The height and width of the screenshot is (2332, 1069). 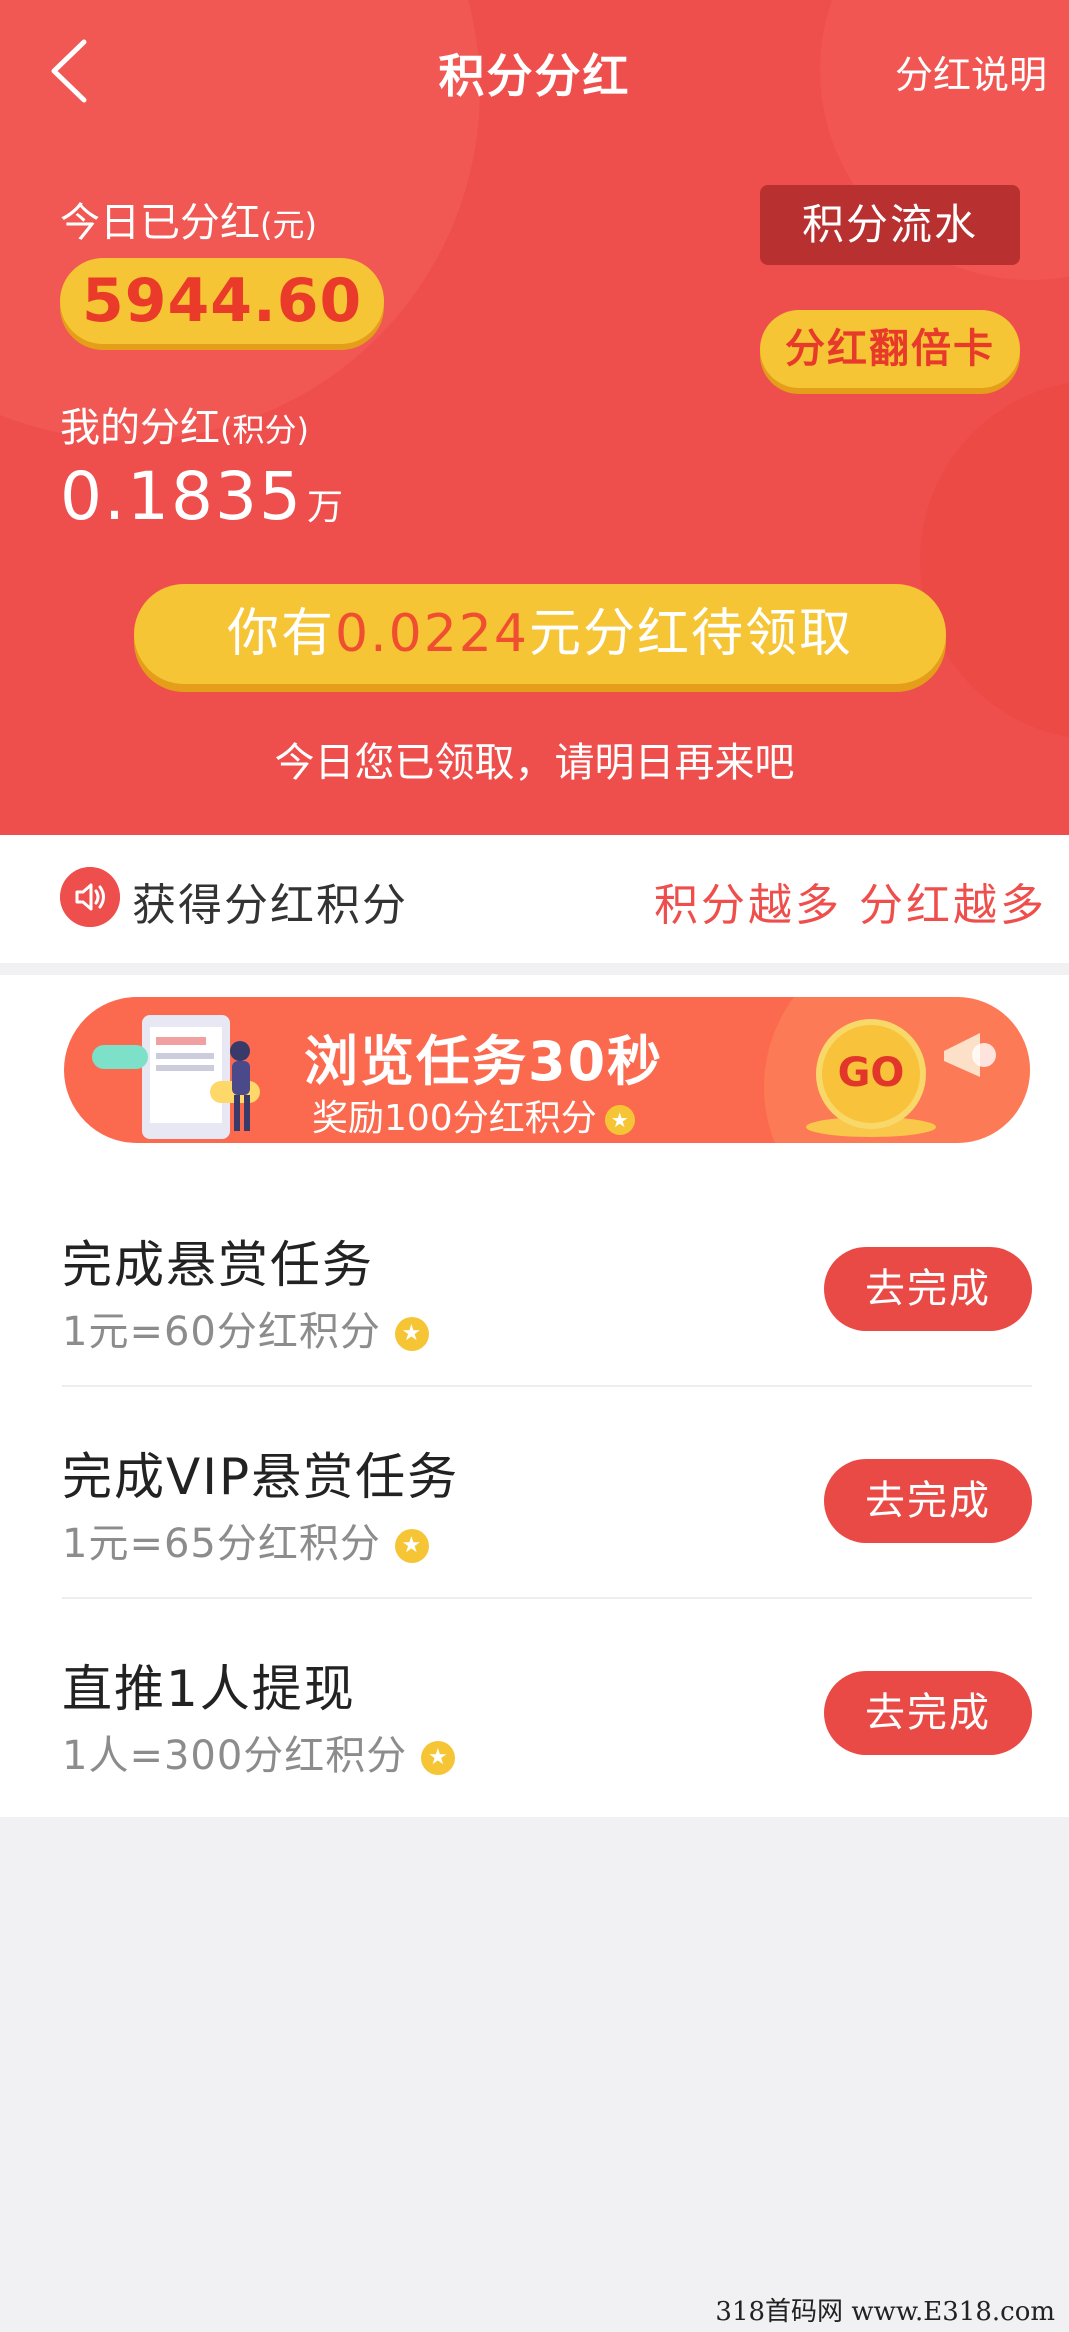 I want to click on today-dividend-label: 今日已分红(元), so click(x=188, y=223).